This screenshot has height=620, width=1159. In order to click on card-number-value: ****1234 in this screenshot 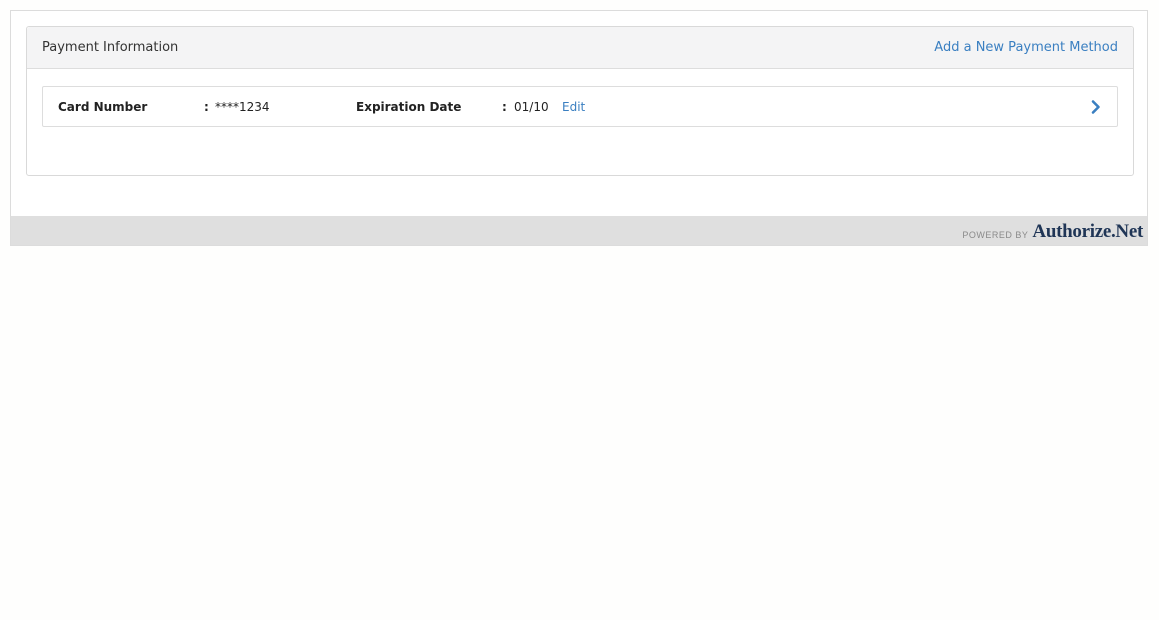, I will do `click(242, 107)`.